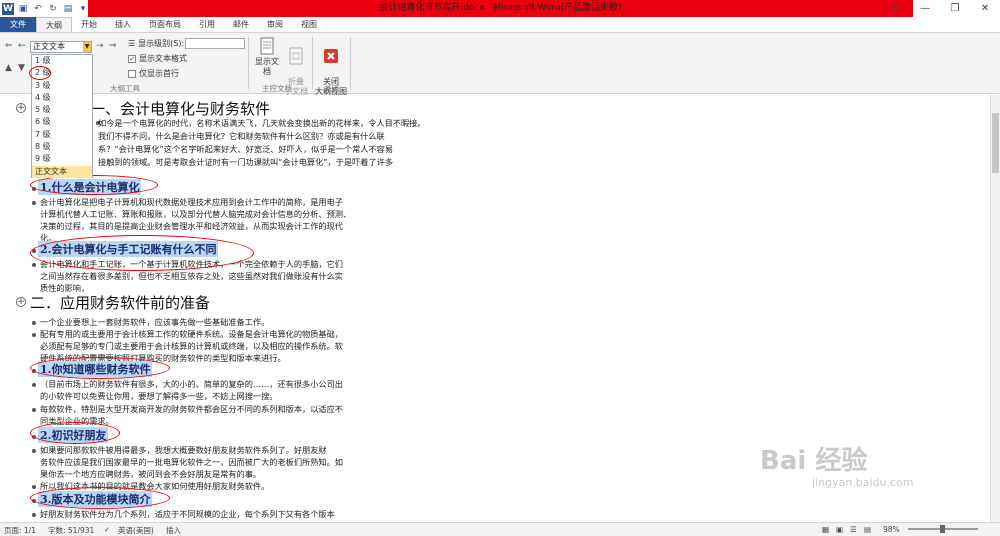 This screenshot has height=536, width=1000. What do you see at coordinates (191, 226) in the screenshot?
I see `body-text-line: 决策的过程，其目的是提高企业财会管理水平和经济效益，从而实现会计工作的现代` at bounding box center [191, 226].